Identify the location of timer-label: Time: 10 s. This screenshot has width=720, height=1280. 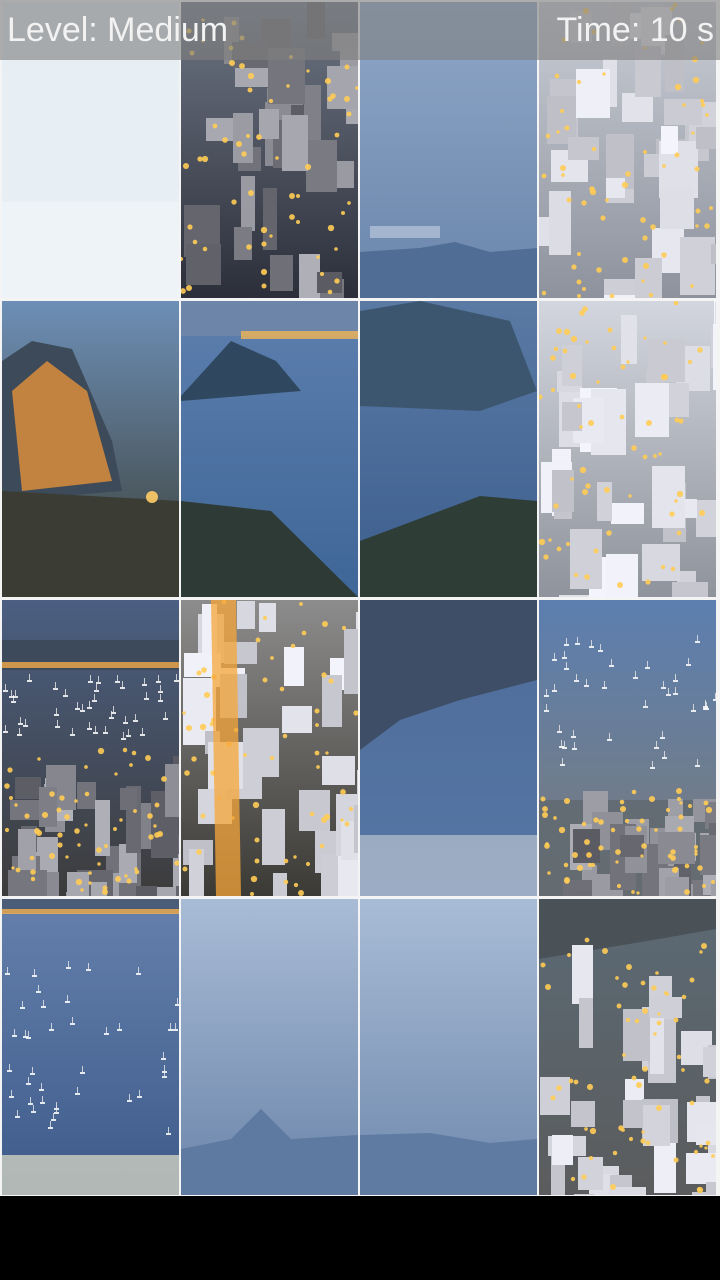
(635, 30).